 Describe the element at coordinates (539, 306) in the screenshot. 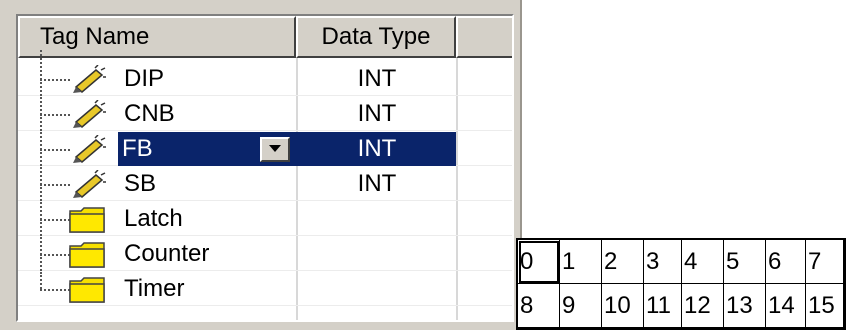

I see `bit-cell: 8` at that location.